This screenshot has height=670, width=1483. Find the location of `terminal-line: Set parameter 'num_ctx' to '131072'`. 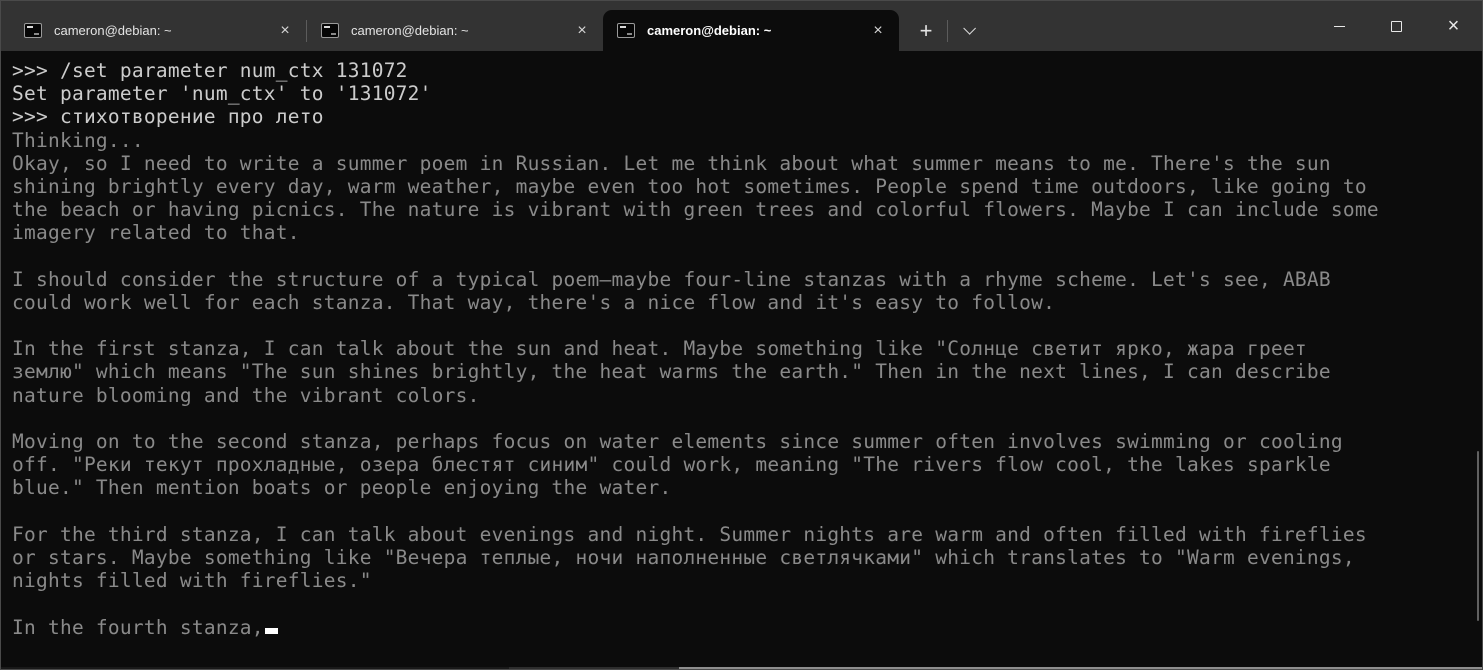

terminal-line: Set parameter 'num_ctx' to '131072' is located at coordinates (222, 94).